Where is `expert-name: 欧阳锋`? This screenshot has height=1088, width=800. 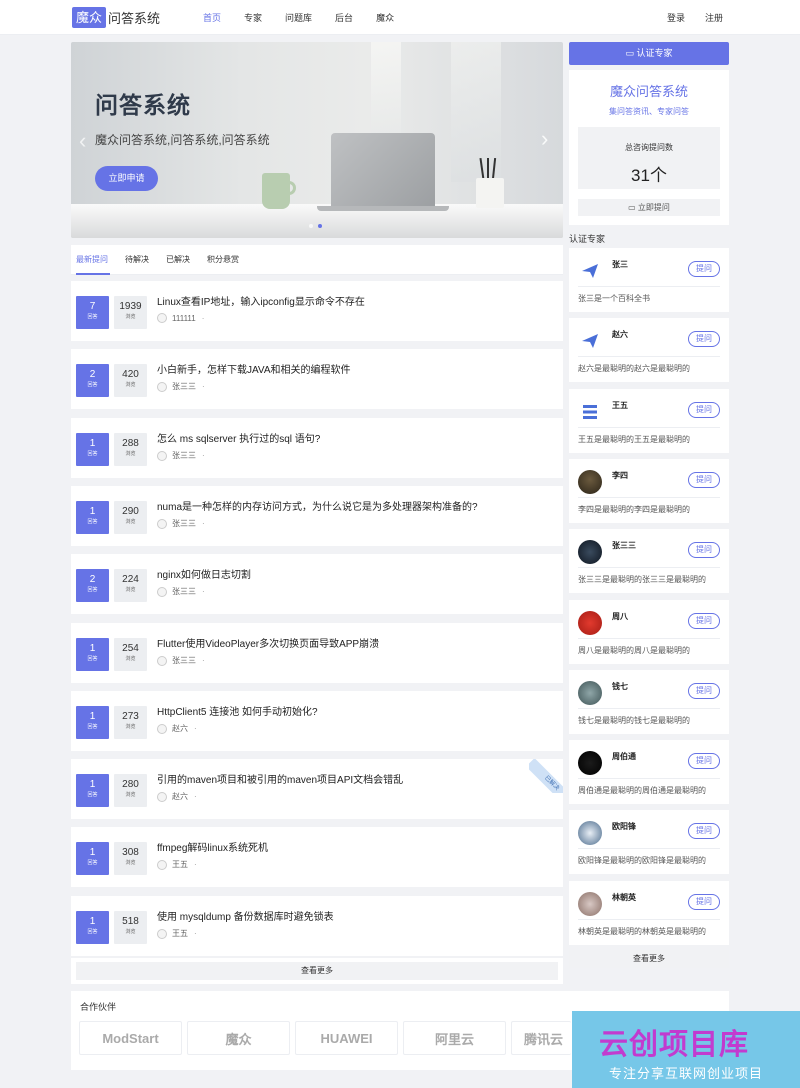 expert-name: 欧阳锋 is located at coordinates (624, 826).